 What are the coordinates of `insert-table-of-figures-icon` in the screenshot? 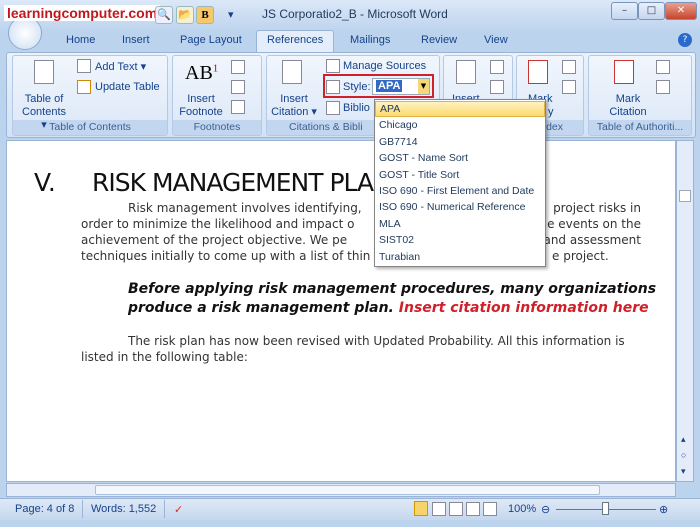 It's located at (497, 67).